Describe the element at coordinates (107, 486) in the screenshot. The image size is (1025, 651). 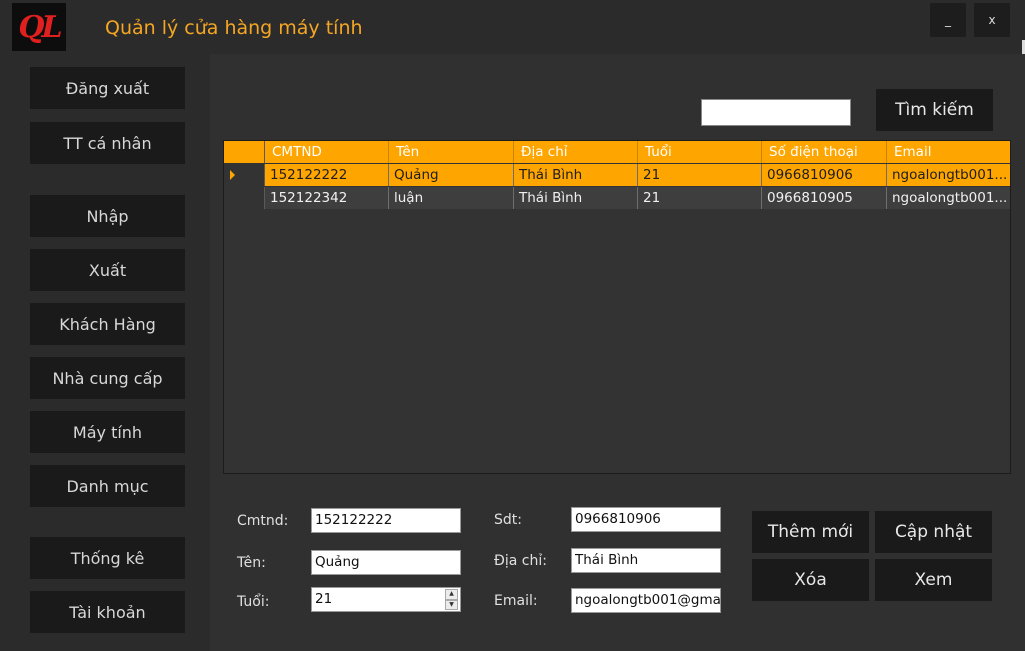
I see `categories-button: Danh mục` at that location.